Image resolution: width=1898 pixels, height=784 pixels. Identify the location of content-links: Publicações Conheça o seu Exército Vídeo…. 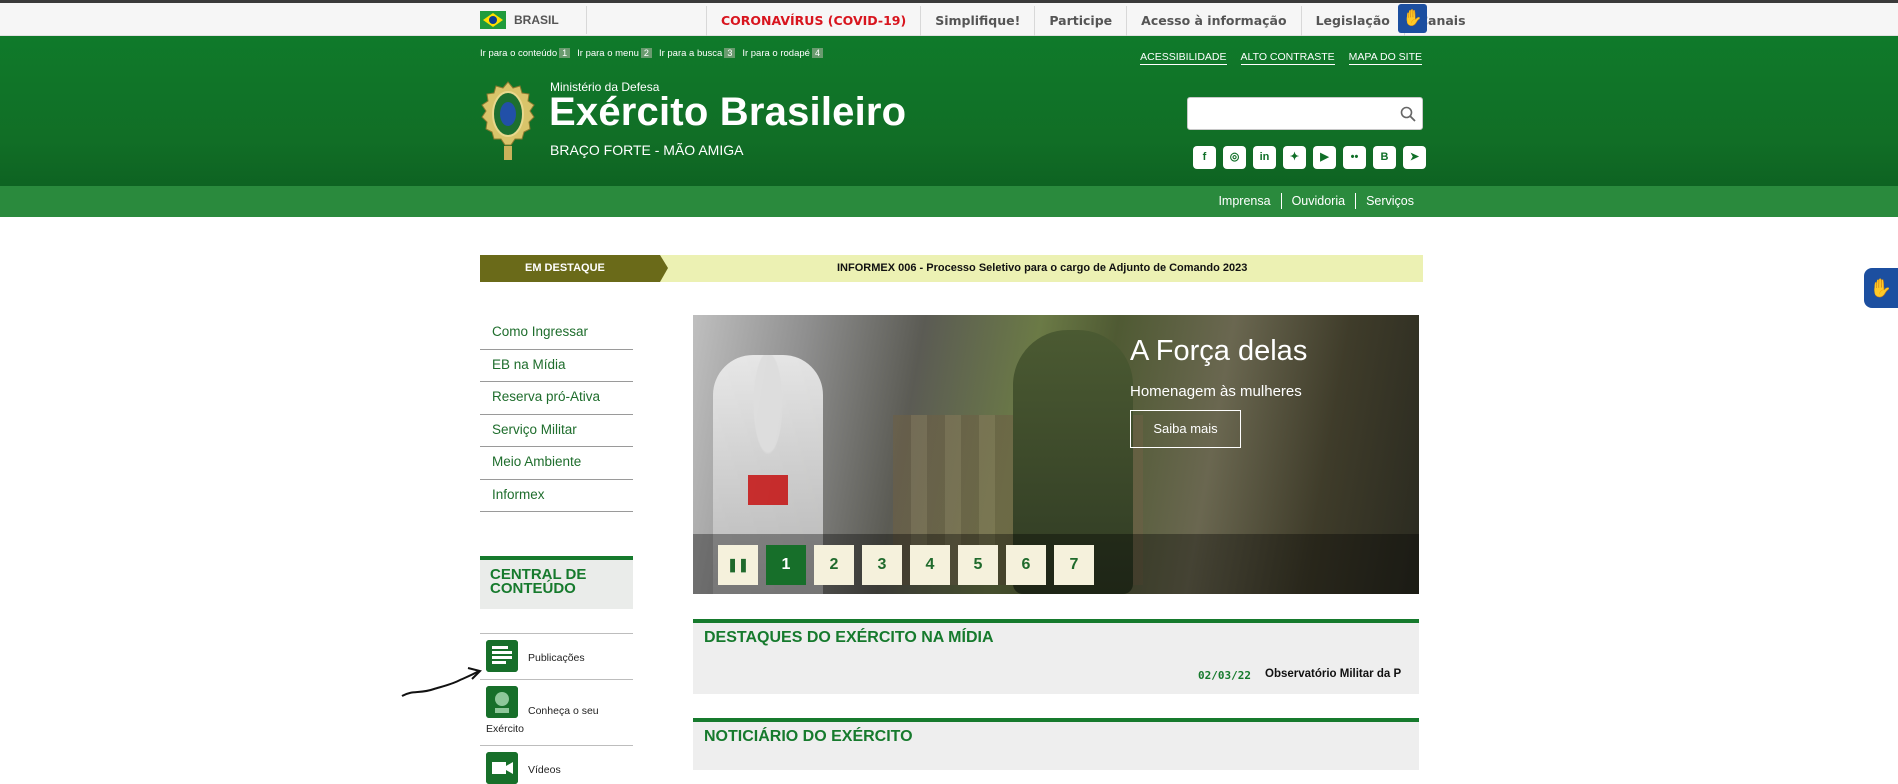
(556, 708).